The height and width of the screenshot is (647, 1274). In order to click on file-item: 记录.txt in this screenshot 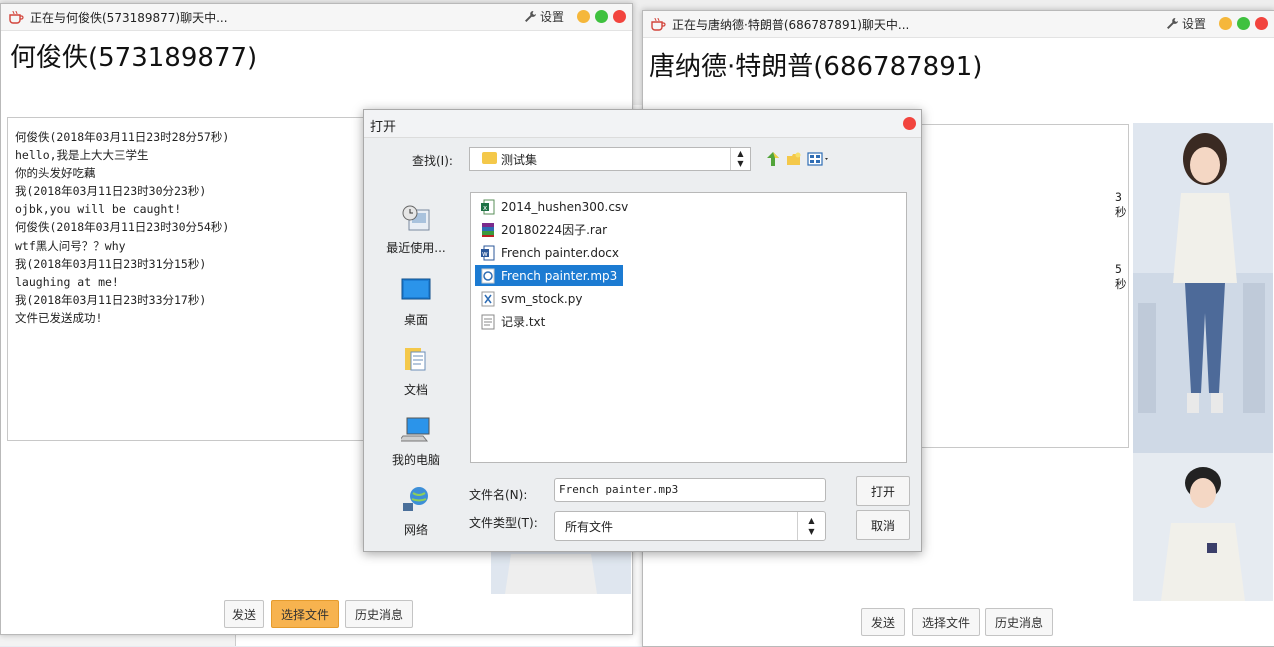, I will do `click(513, 321)`.